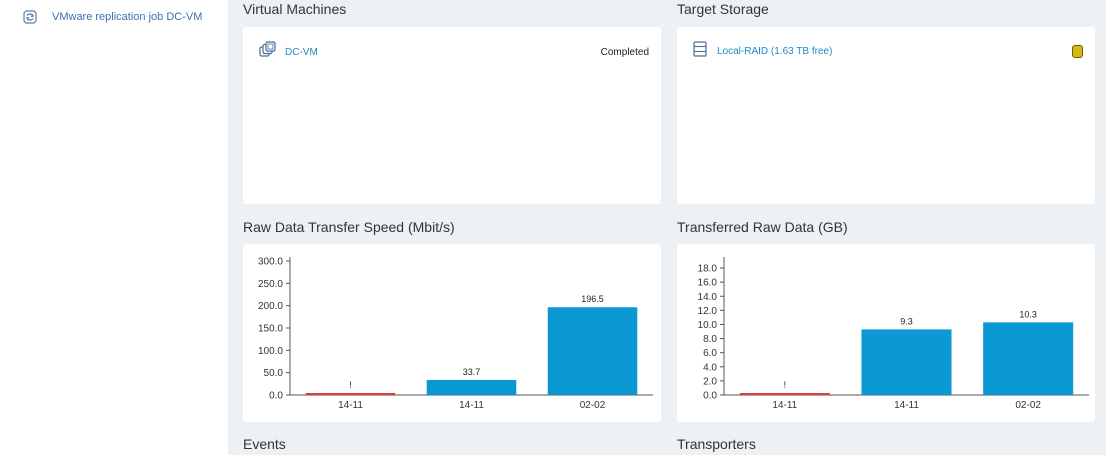 Image resolution: width=1106 pixels, height=455 pixels. Describe the element at coordinates (270, 284) in the screenshot. I see `speed-y-tick-label: 250.0` at that location.